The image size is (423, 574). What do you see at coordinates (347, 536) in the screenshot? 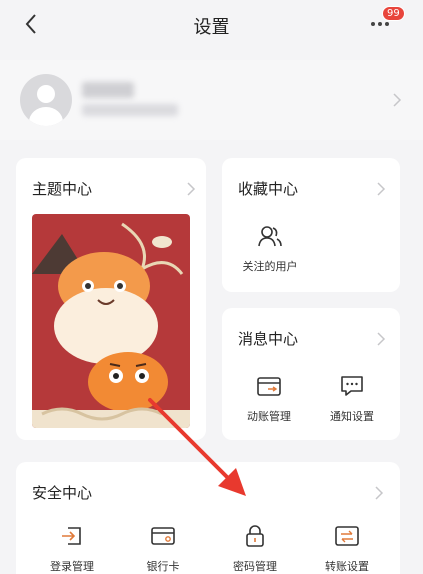
I see `transfer-icon` at bounding box center [347, 536].